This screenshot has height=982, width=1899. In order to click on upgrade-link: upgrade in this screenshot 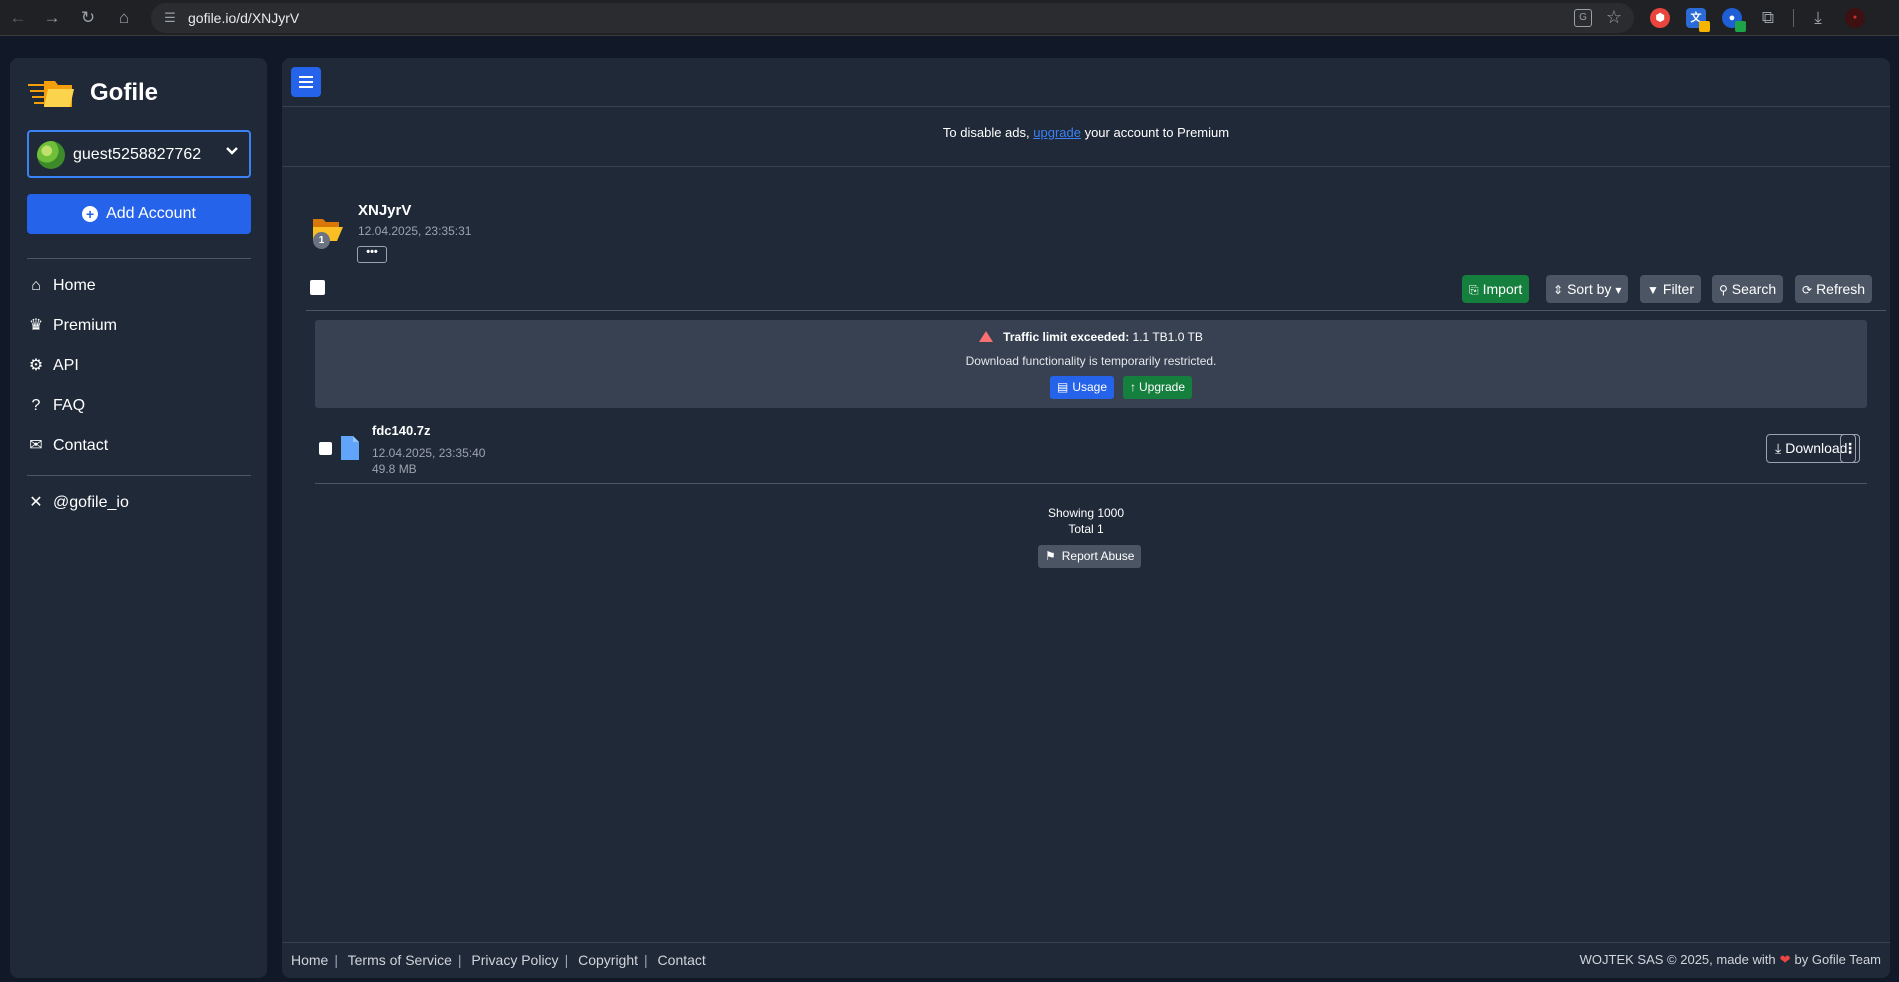, I will do `click(1057, 132)`.